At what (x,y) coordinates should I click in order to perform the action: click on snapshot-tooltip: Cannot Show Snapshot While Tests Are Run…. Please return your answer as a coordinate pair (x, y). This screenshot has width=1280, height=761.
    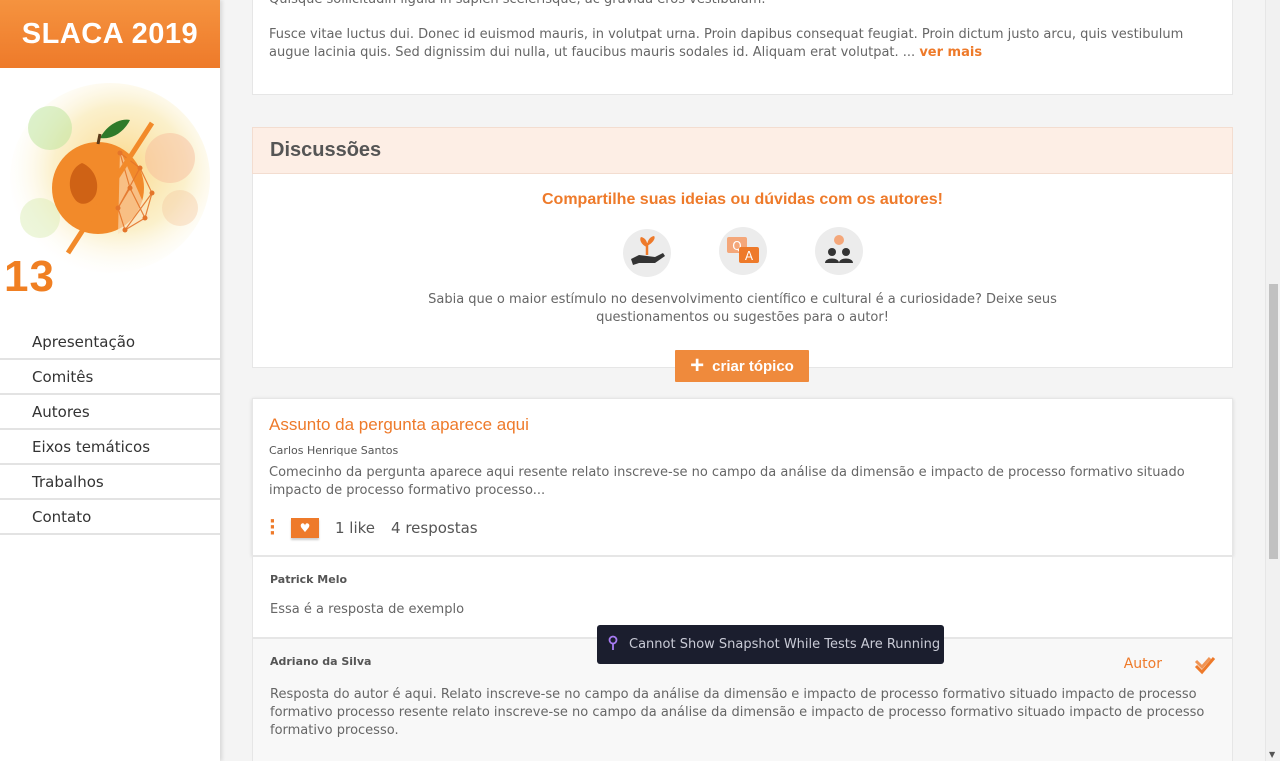
    Looking at the image, I should click on (770, 644).